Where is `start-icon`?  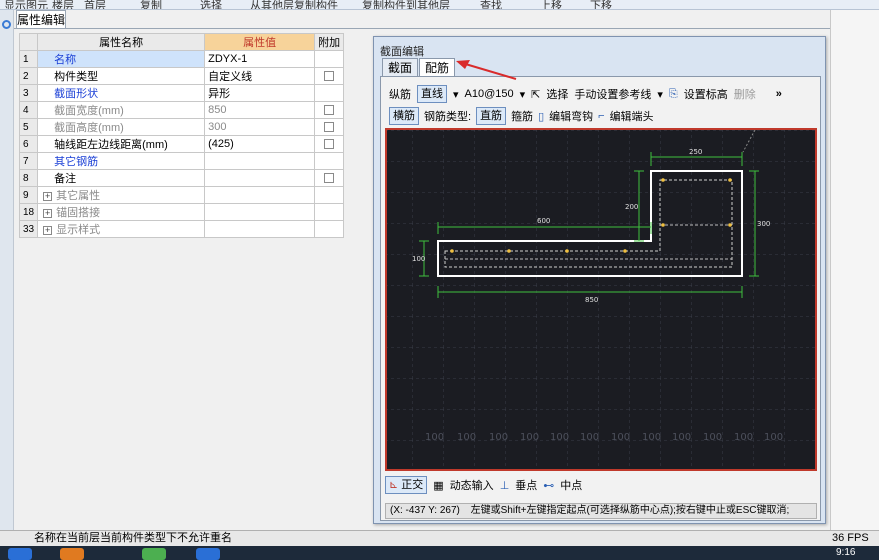 start-icon is located at coordinates (20, 554).